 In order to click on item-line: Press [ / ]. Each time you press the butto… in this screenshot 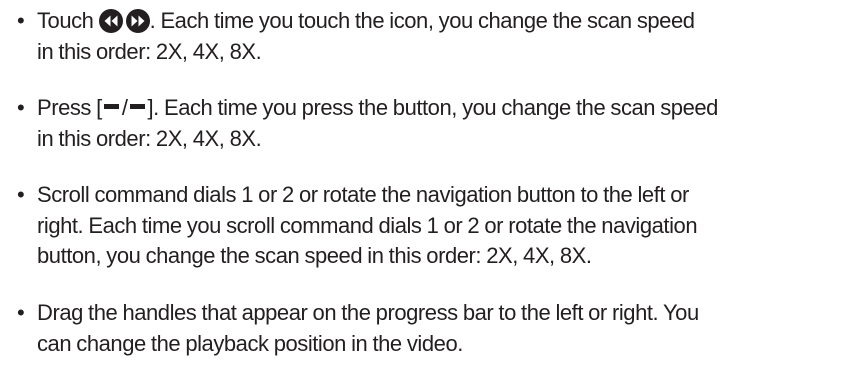, I will do `click(443, 108)`.